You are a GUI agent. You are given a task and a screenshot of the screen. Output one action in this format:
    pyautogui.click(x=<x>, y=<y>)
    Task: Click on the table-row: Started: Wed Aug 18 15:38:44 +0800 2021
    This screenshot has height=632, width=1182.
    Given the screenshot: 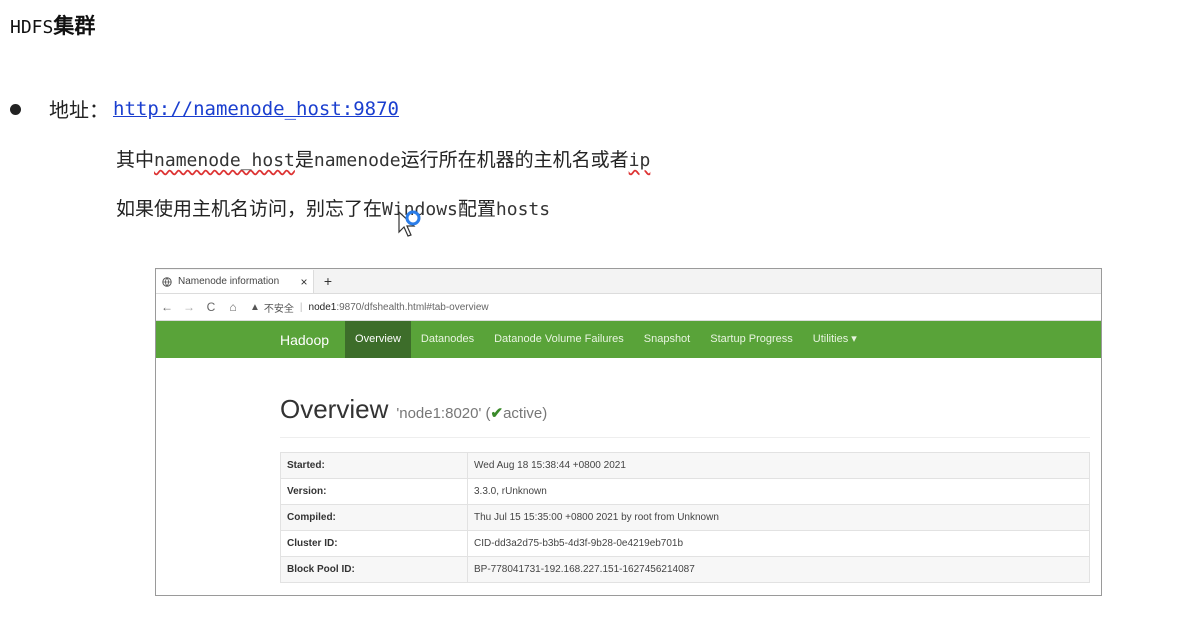 What is the action you would take?
    pyautogui.click(x=685, y=465)
    